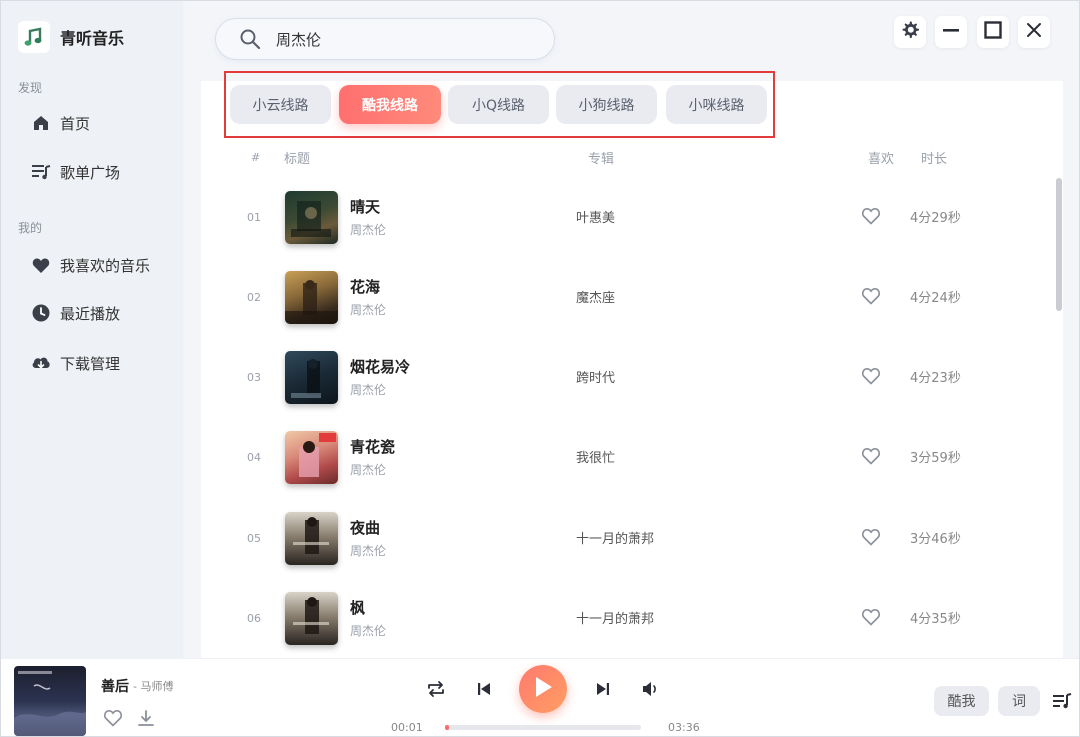 This screenshot has width=1080, height=737. What do you see at coordinates (254, 538) in the screenshot?
I see `song-number: 05` at bounding box center [254, 538].